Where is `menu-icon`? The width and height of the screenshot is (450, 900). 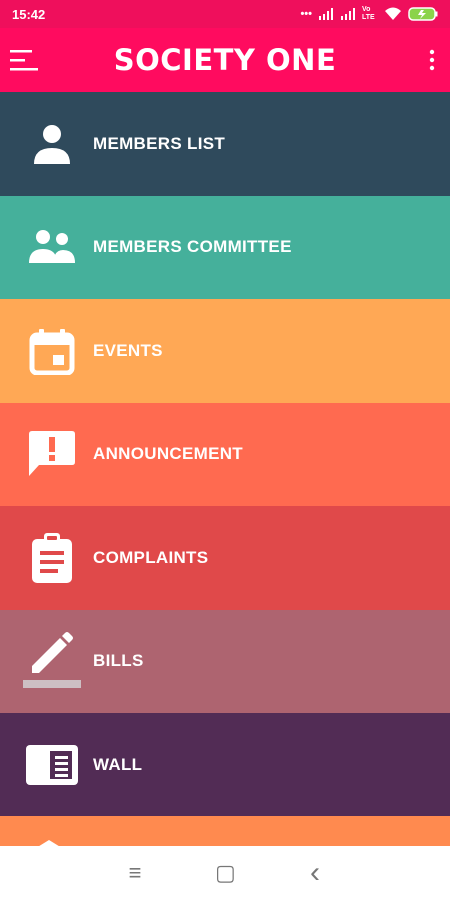 menu-icon is located at coordinates (25, 60).